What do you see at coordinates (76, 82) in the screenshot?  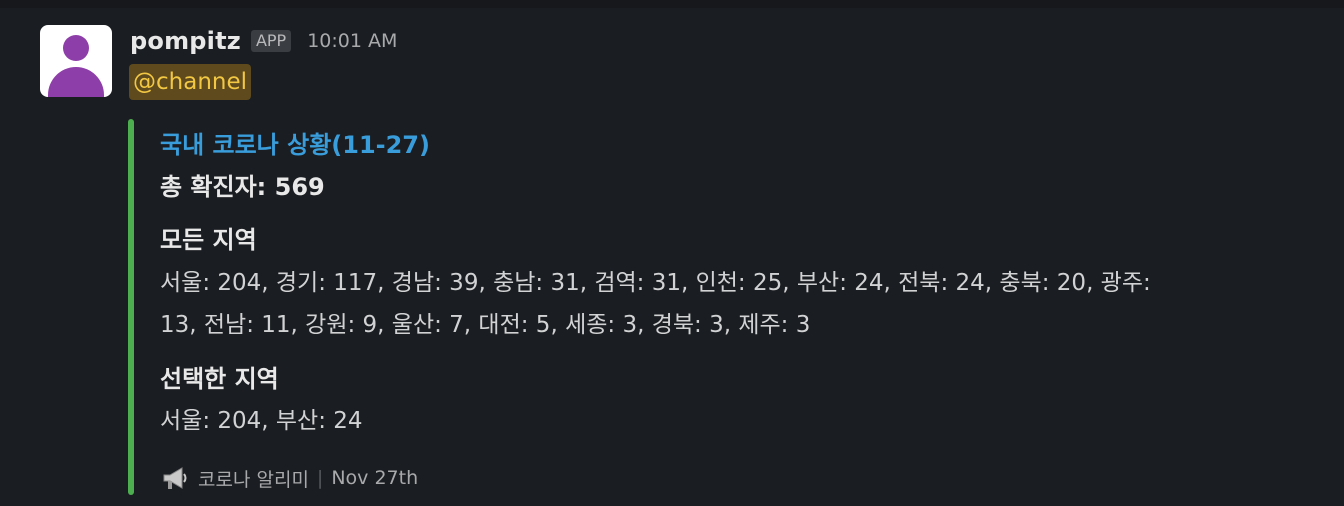 I see `avatar-body-shape` at bounding box center [76, 82].